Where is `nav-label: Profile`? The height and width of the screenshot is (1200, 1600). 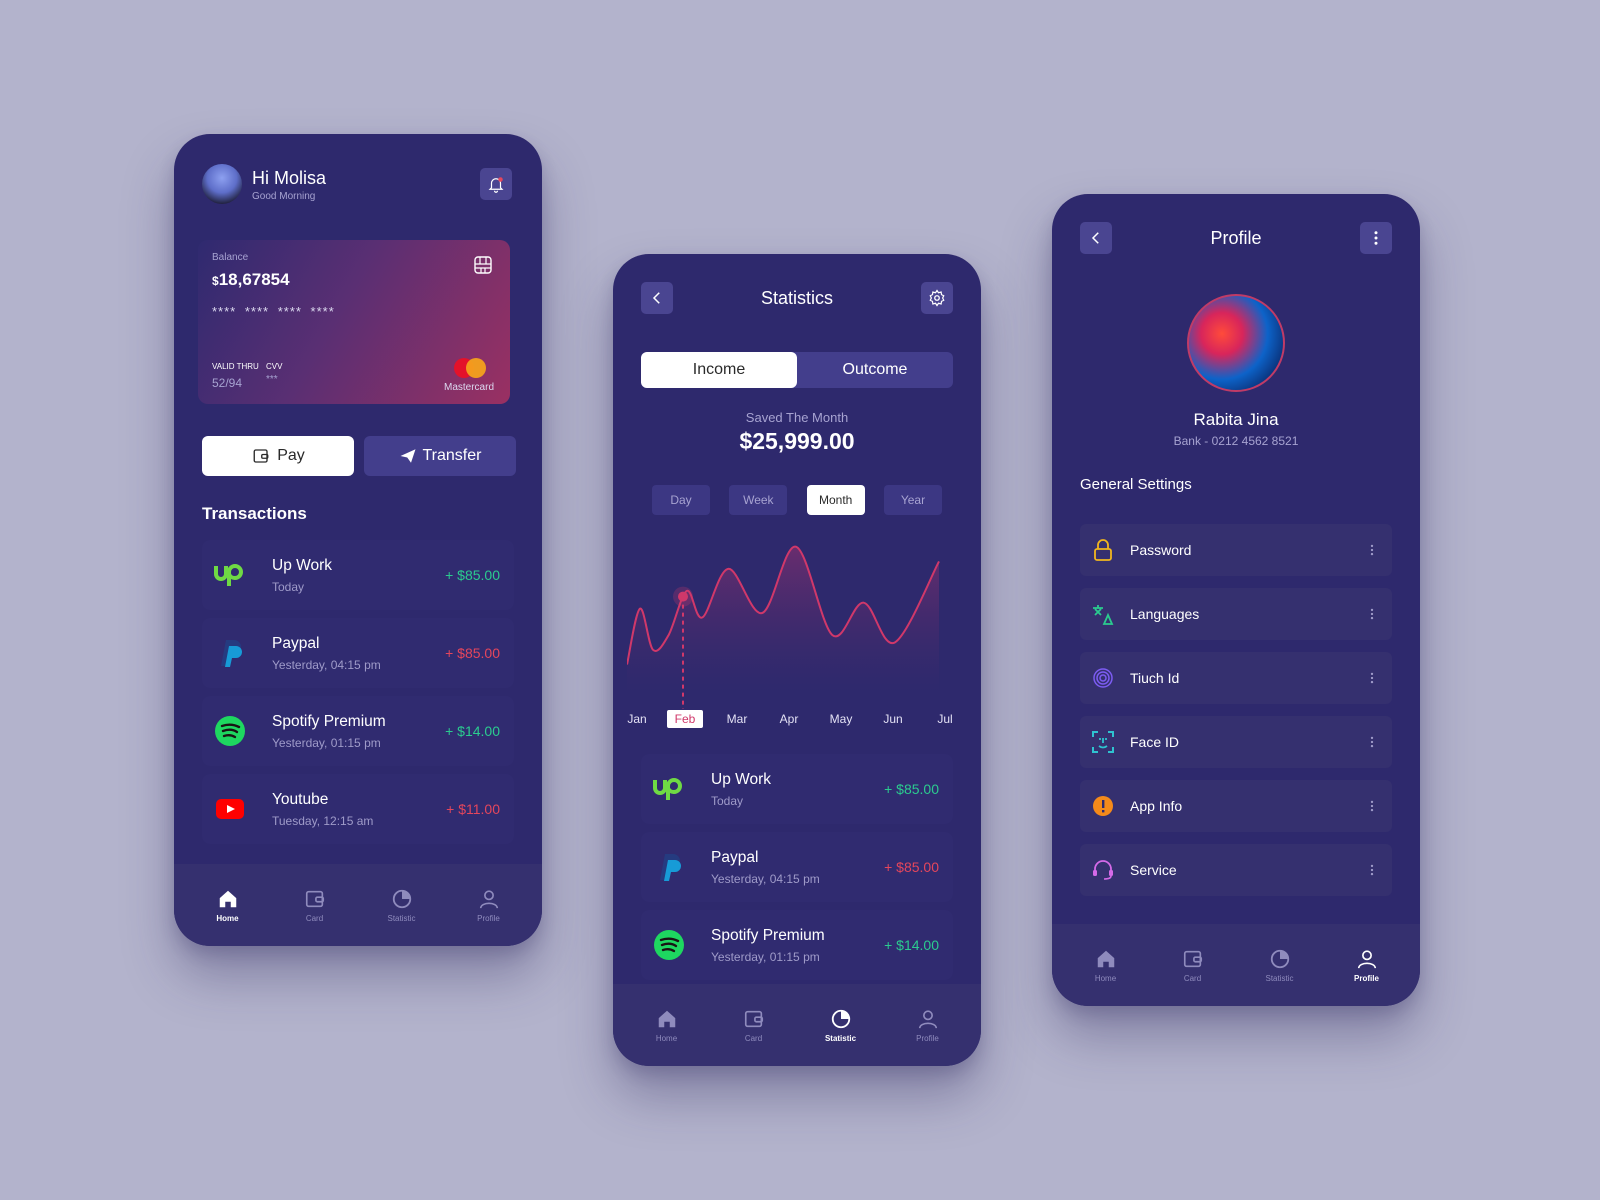
nav-label: Profile is located at coordinates (488, 918).